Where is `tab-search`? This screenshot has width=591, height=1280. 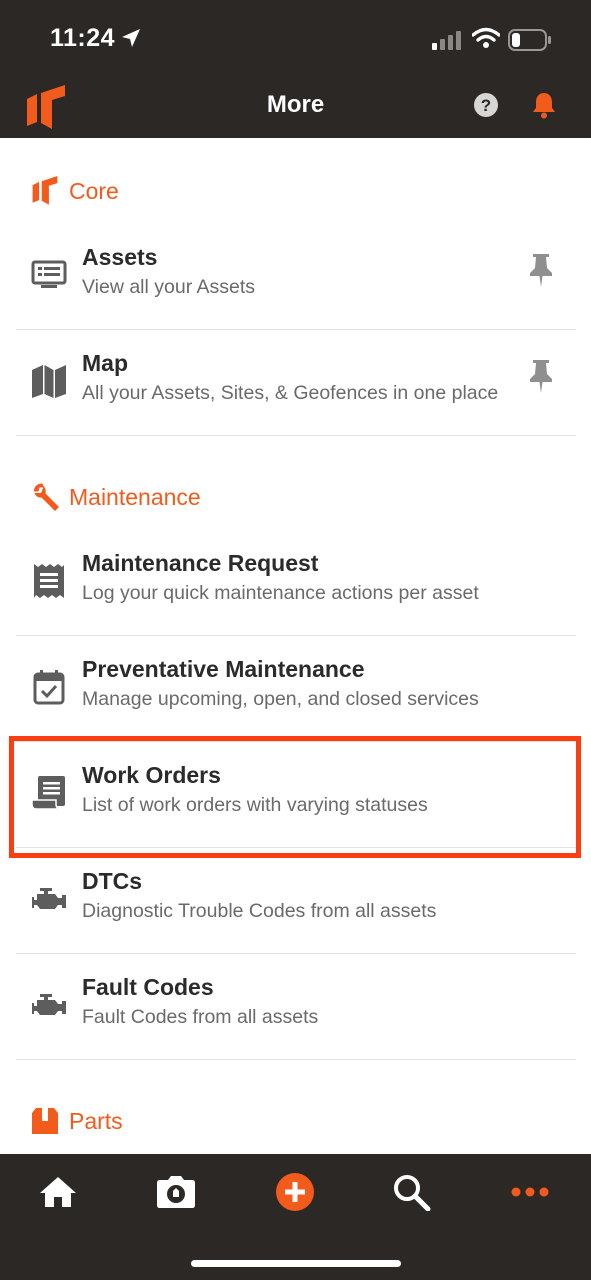 tab-search is located at coordinates (412, 1194).